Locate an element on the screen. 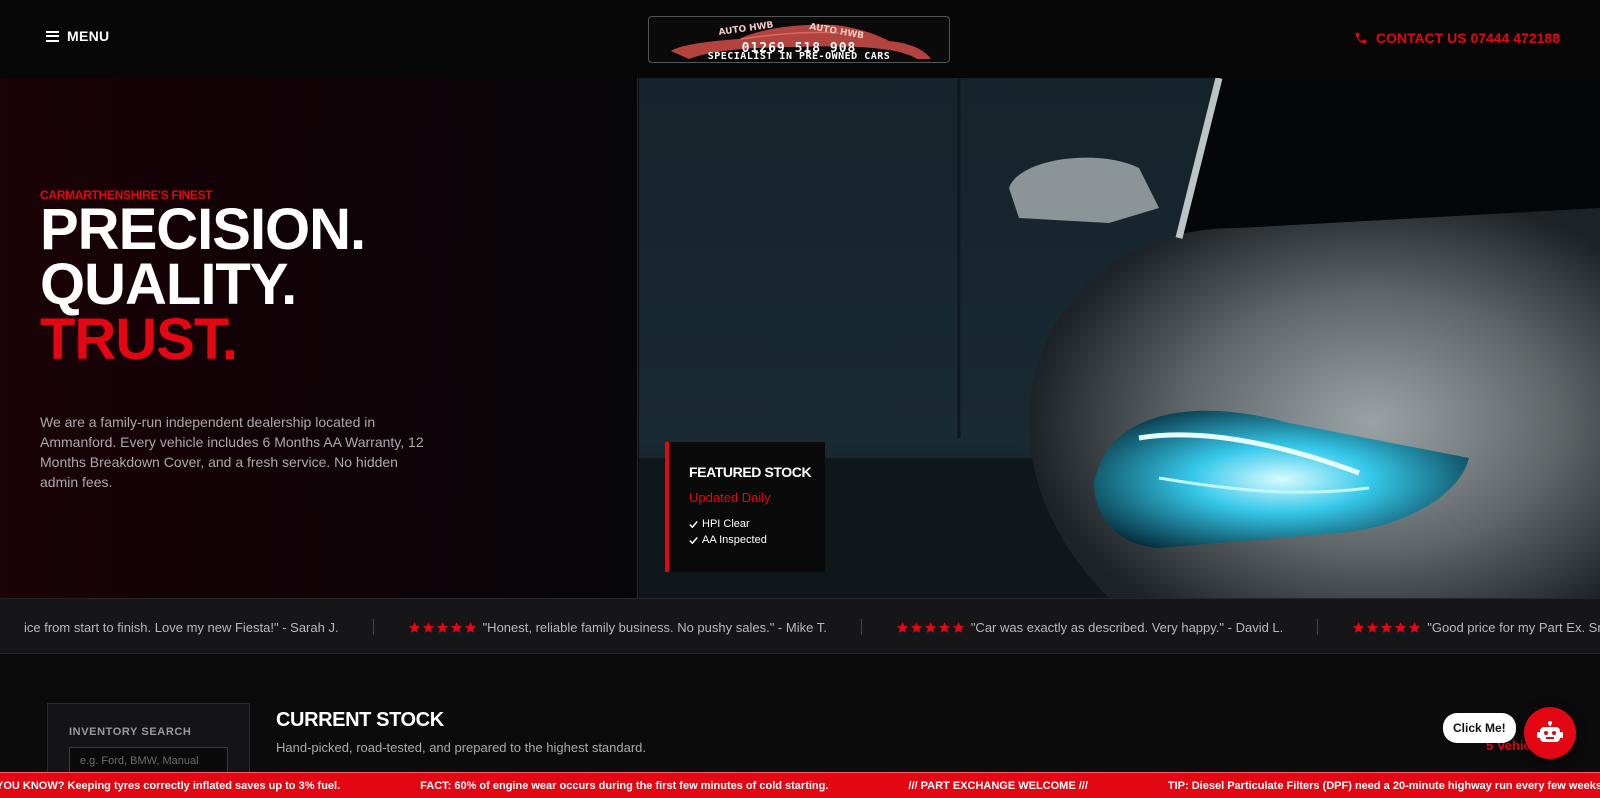 The image size is (1600, 798). featured-item: HPI Clear is located at coordinates (757, 524).